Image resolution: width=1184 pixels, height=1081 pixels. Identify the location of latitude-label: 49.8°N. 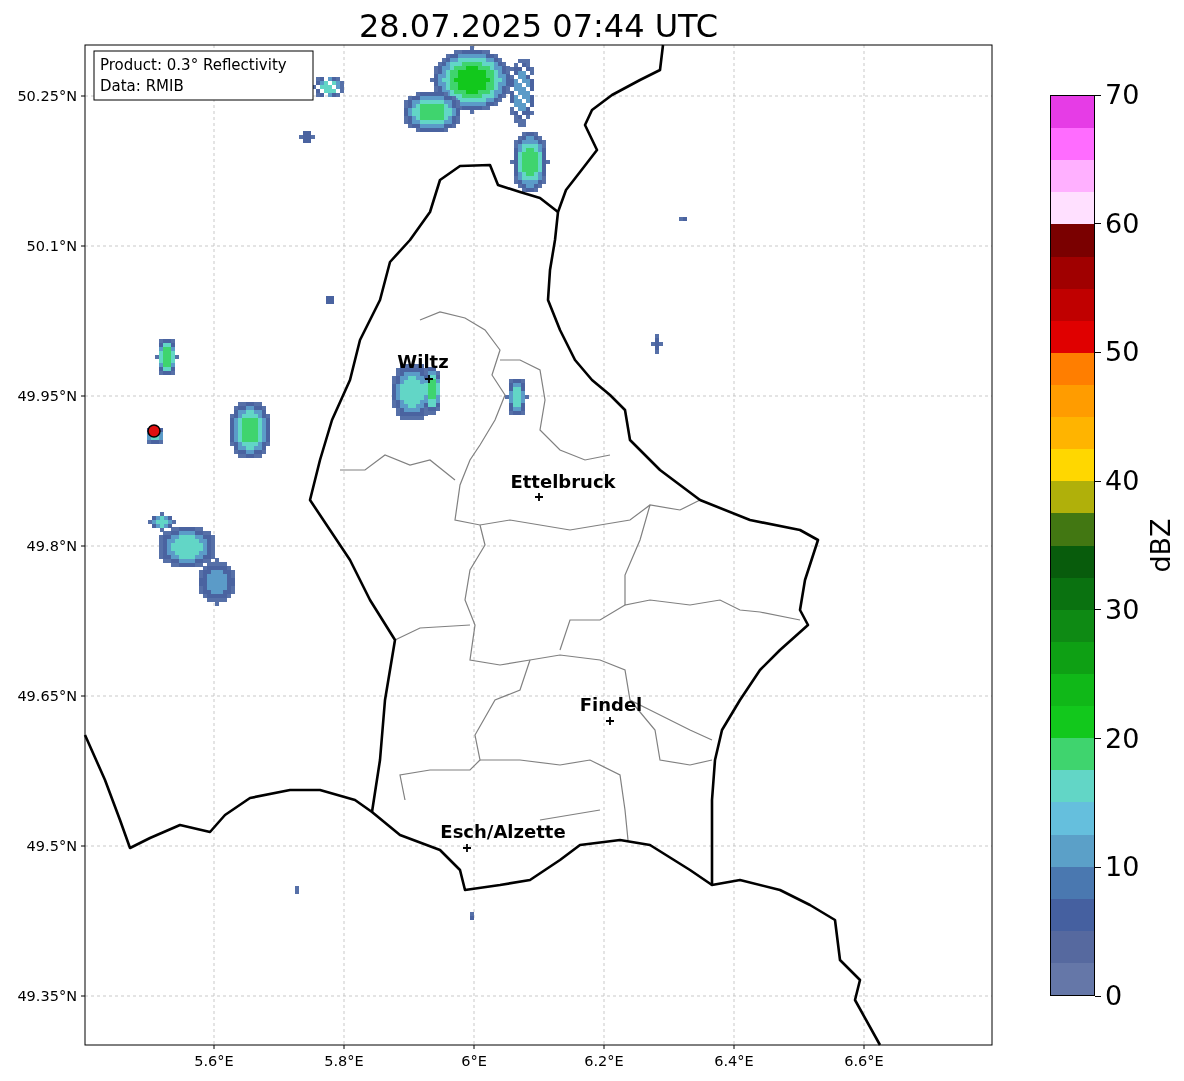
(51, 546).